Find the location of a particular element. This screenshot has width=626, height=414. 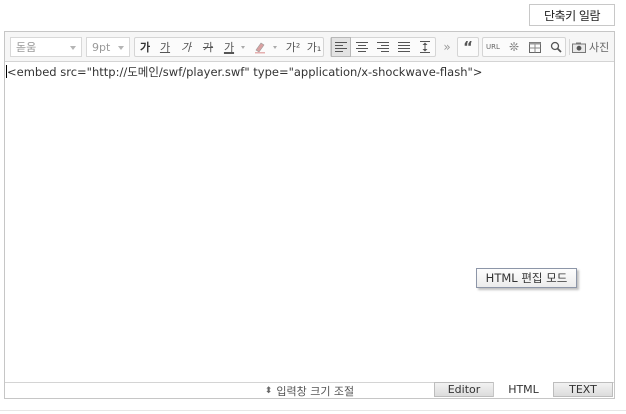

more-tools-button: » is located at coordinates (447, 47).